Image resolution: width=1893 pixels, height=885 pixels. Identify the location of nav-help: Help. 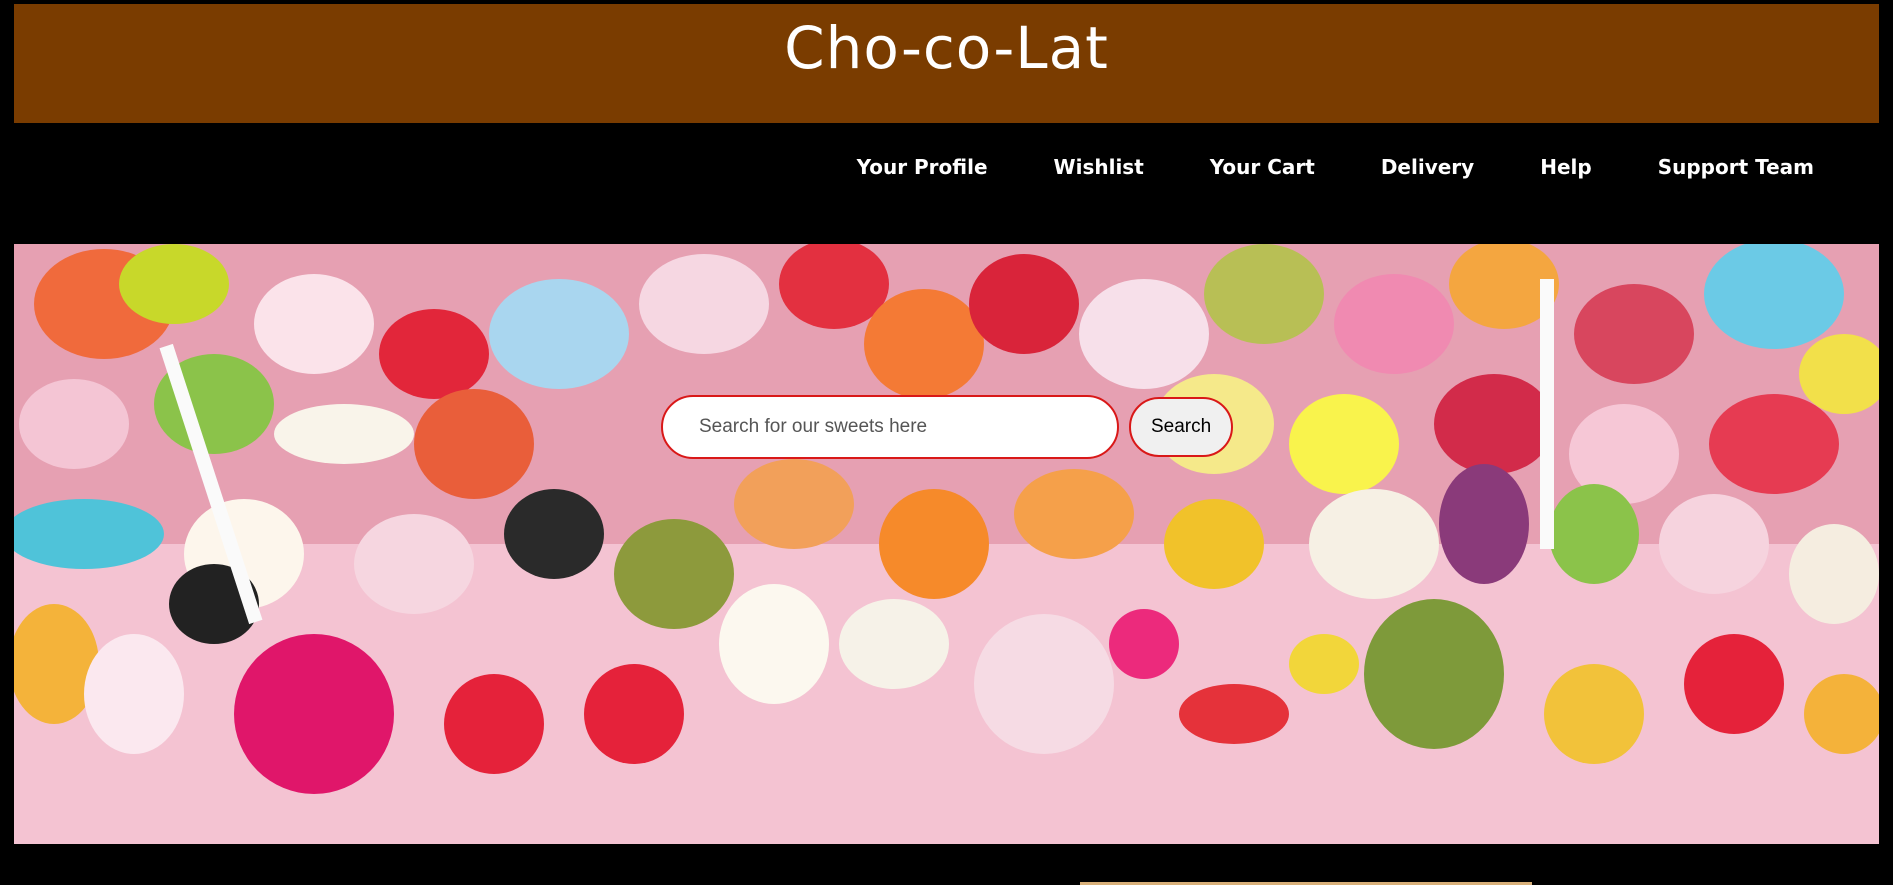
(1565, 167).